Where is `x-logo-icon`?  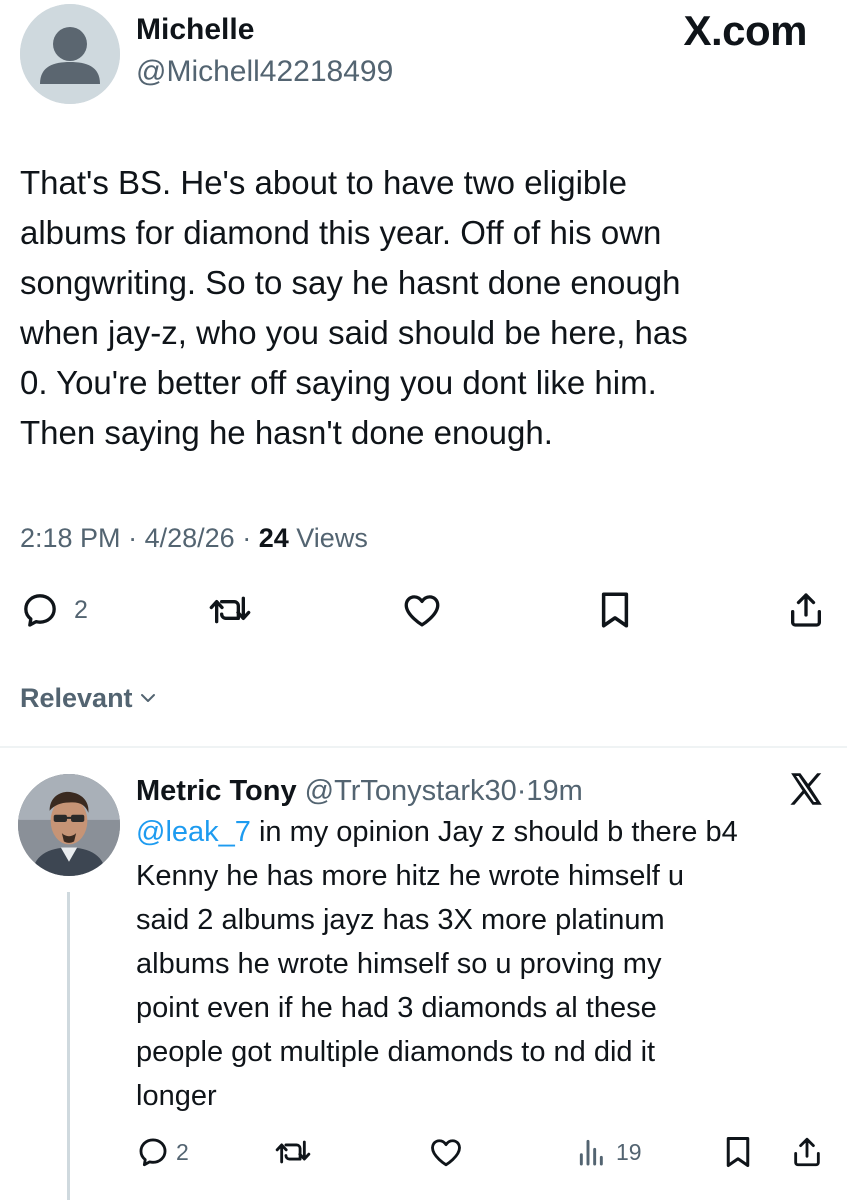 x-logo-icon is located at coordinates (806, 789).